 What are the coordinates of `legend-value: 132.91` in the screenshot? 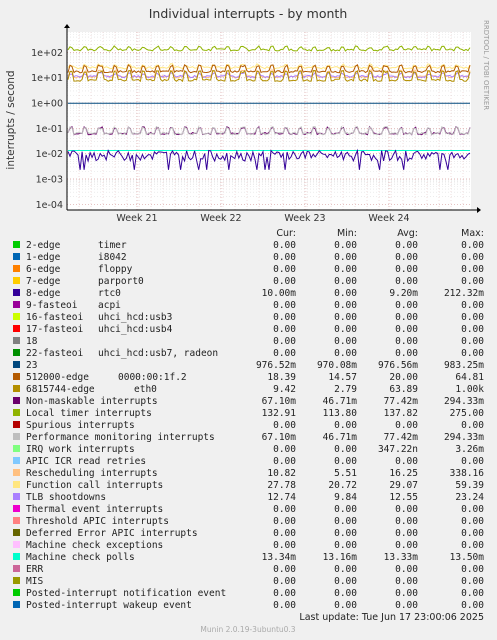 It's located at (279, 413).